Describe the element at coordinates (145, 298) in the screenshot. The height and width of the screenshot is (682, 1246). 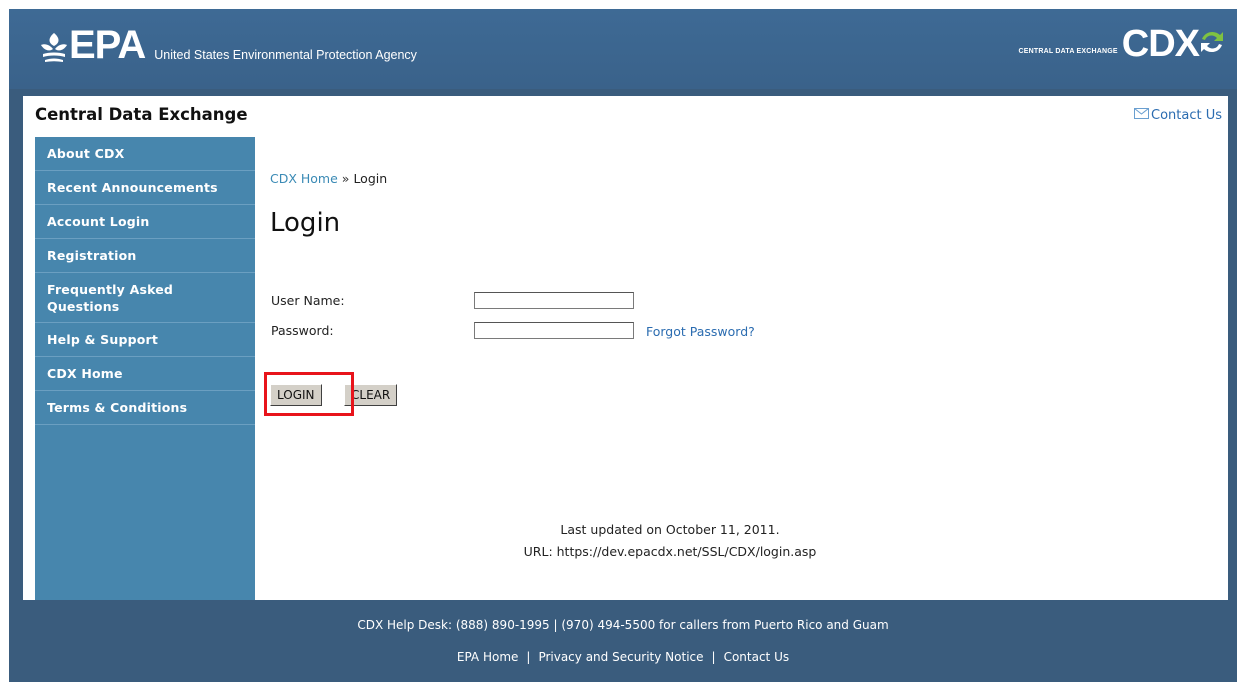
I see `sidebar-item-faq: Frequently Asked Questions` at that location.